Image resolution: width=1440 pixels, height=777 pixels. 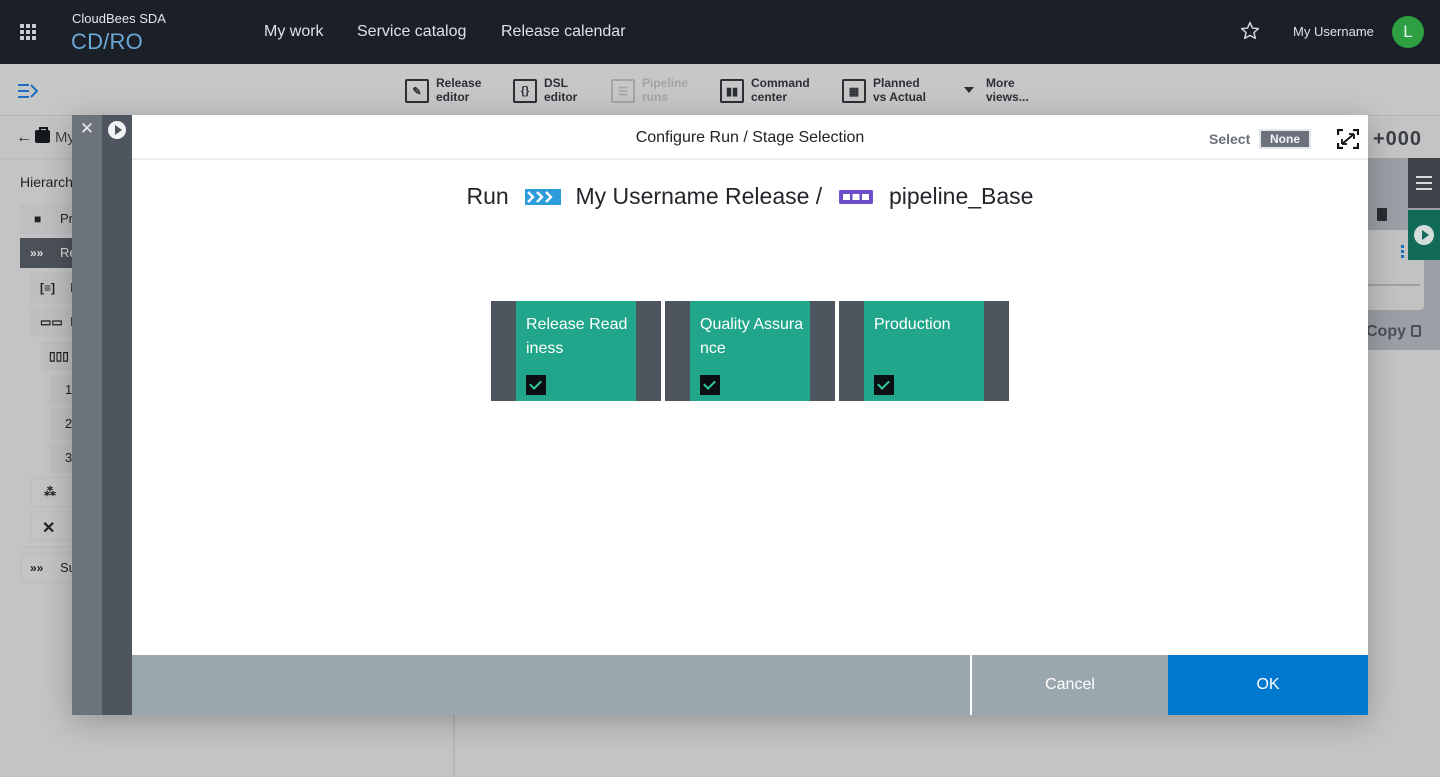 I want to click on avatar: L, so click(x=1408, y=32).